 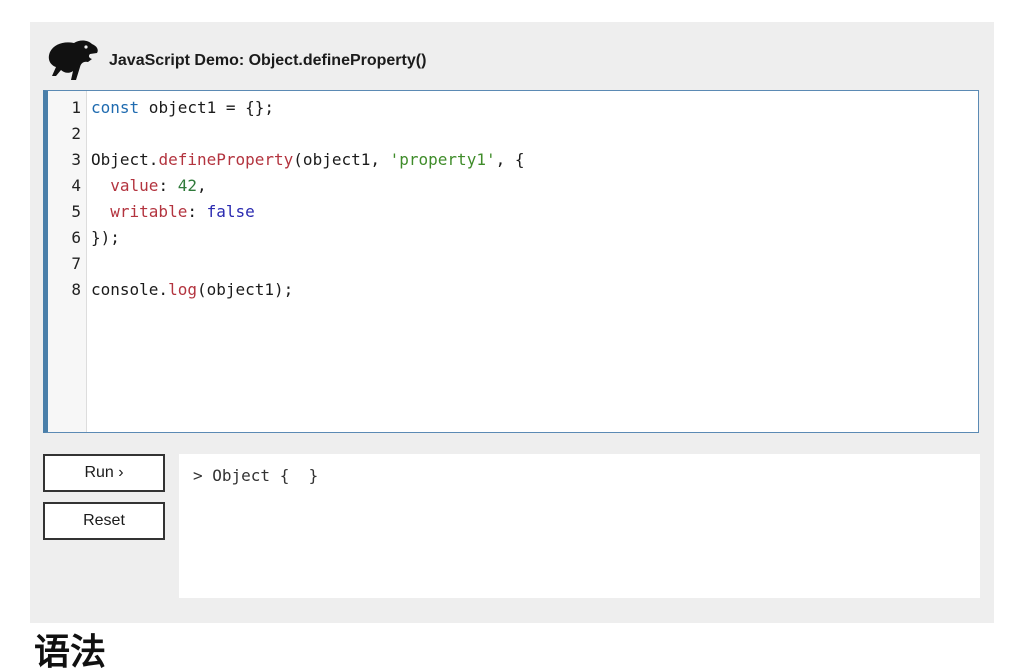 I want to click on code-token: writable, so click(x=149, y=211).